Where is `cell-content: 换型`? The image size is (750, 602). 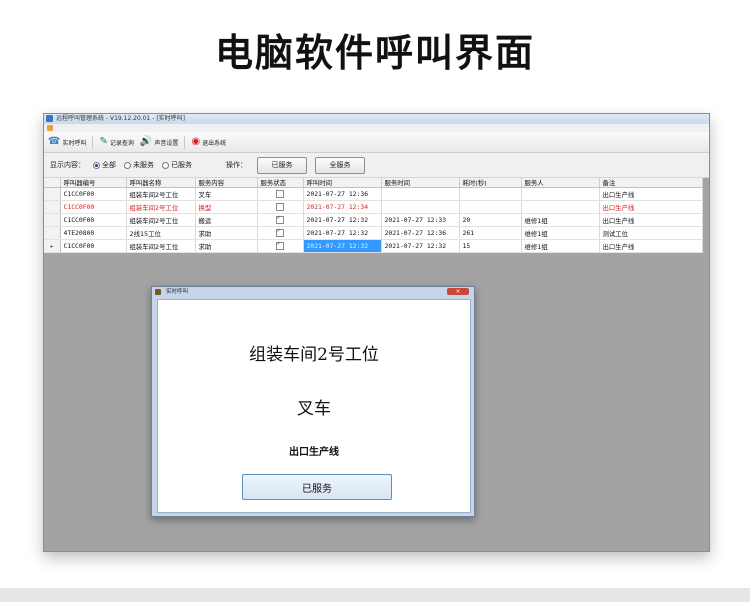 cell-content: 换型 is located at coordinates (226, 207).